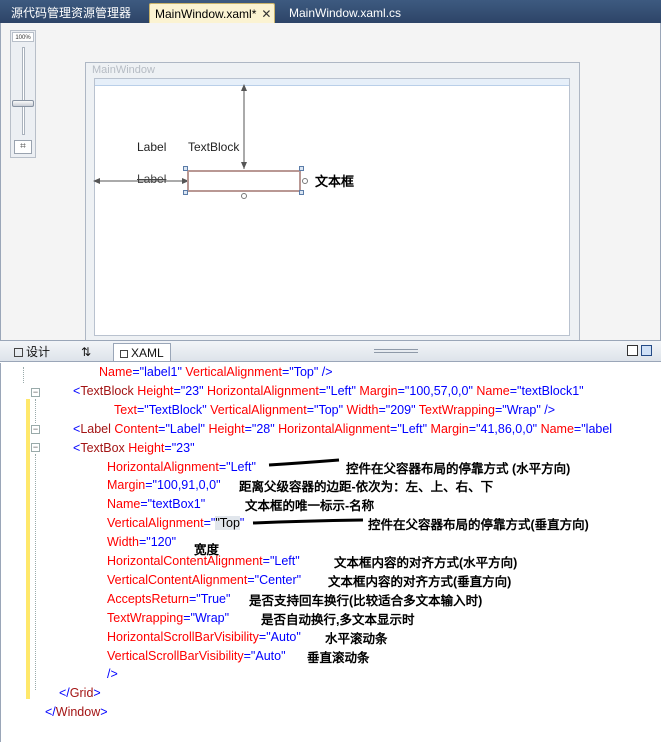 This screenshot has width=661, height=742. Describe the element at coordinates (646, 350) in the screenshot. I see `horizontal-split-icon` at that location.